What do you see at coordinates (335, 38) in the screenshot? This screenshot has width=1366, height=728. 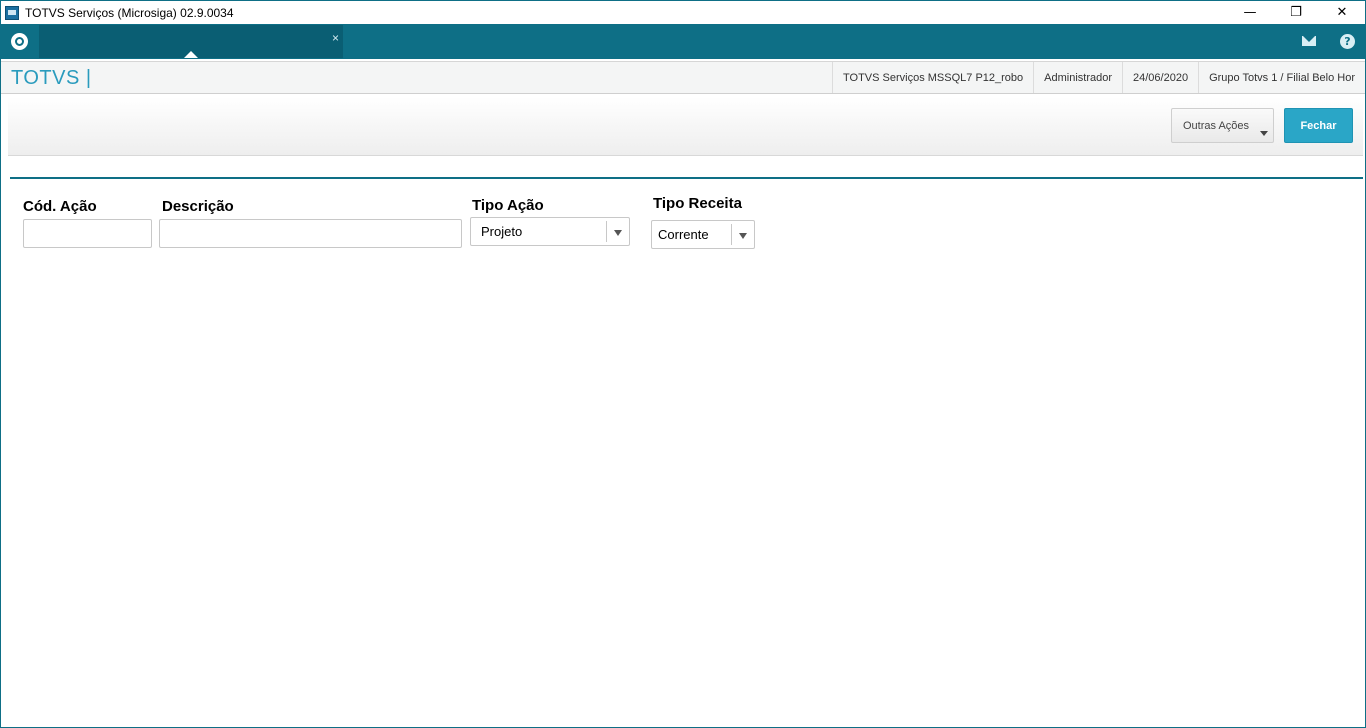 I see `tab-close-icon: ×` at bounding box center [335, 38].